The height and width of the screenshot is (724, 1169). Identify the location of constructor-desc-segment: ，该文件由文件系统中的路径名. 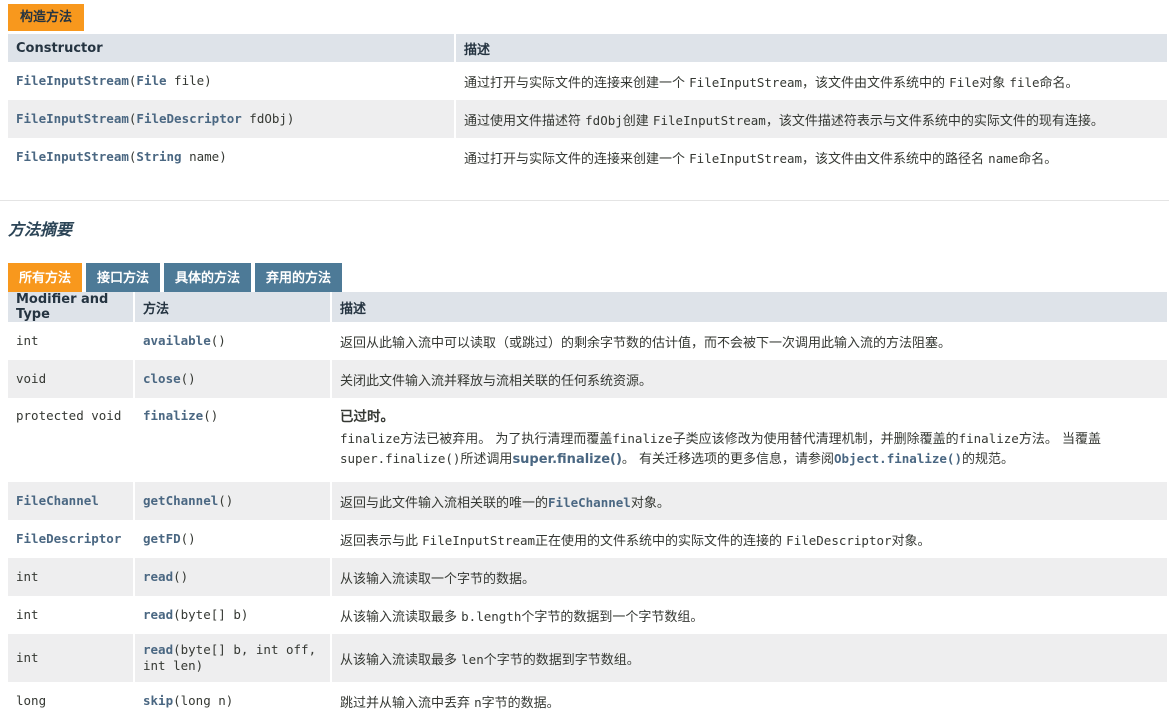
(895, 159).